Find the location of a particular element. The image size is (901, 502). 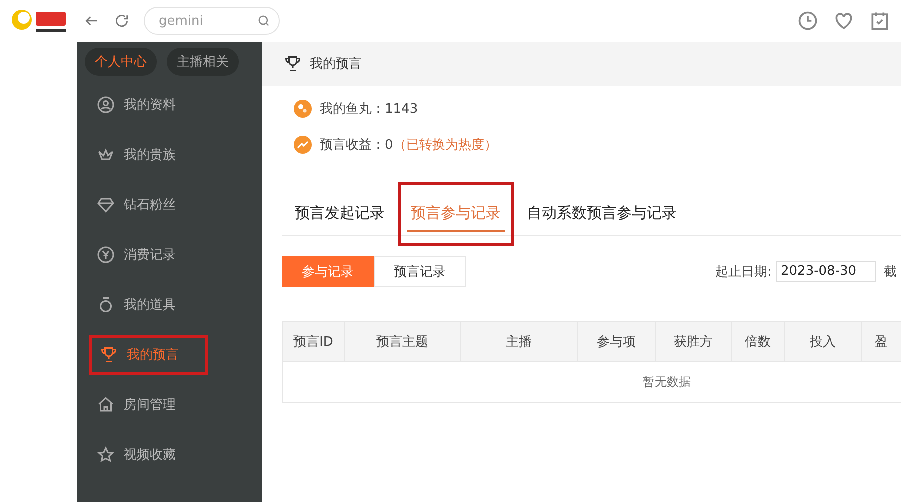

search-icon is located at coordinates (264, 21).